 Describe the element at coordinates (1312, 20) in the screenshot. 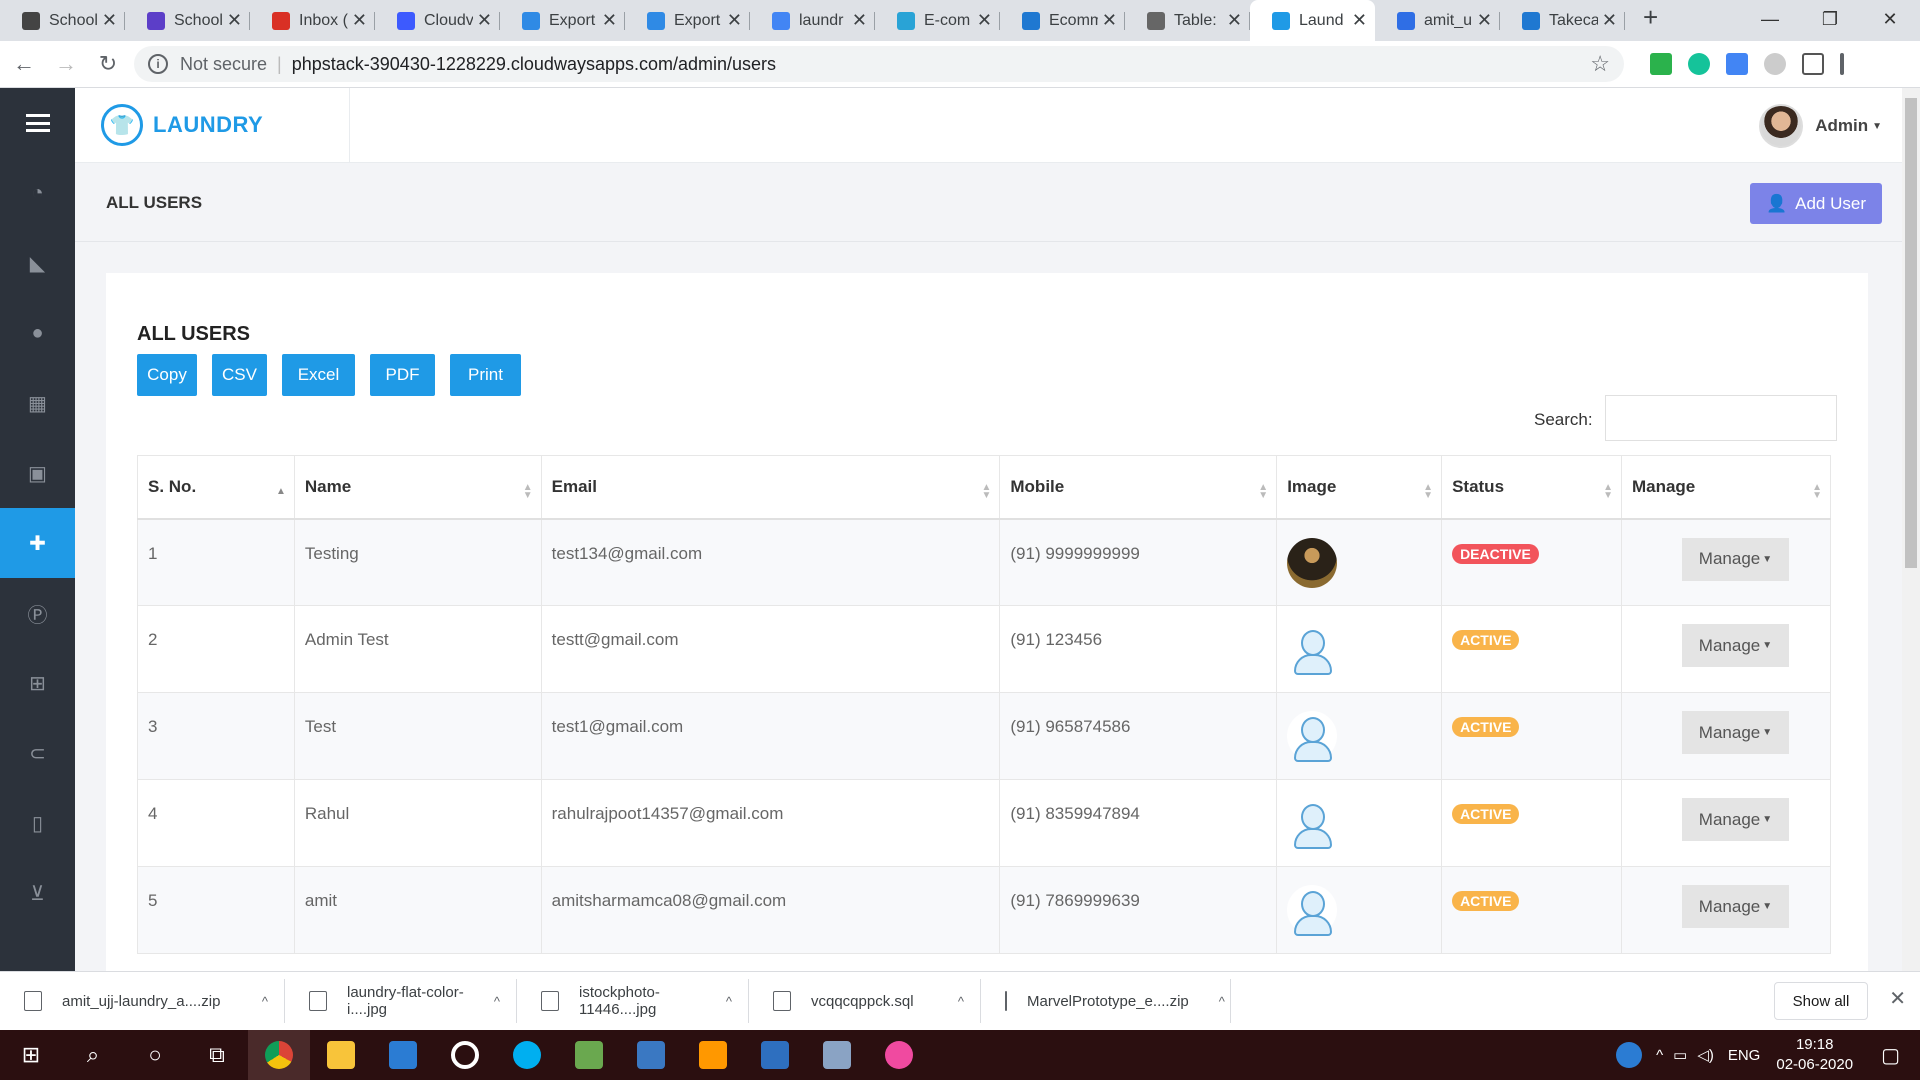

I see `browser-tab: Laund ✕` at that location.